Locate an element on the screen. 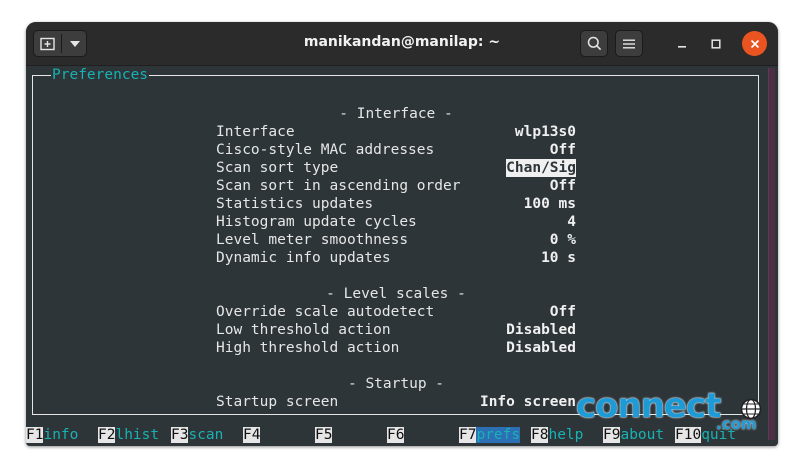 The image size is (804, 473). fkey-label: lhist is located at coordinates (137, 435).